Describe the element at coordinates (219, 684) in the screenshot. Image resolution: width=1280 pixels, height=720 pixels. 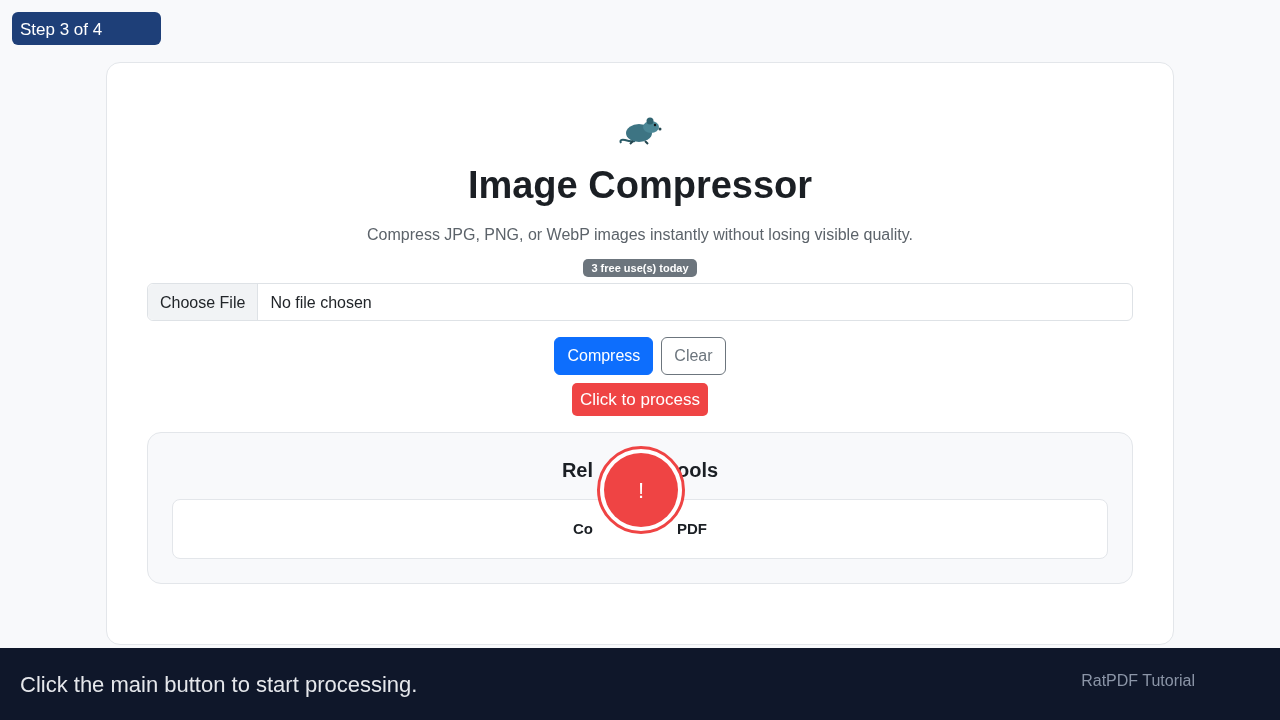
I see `instruction-text: Click the main button to start processing.` at that location.